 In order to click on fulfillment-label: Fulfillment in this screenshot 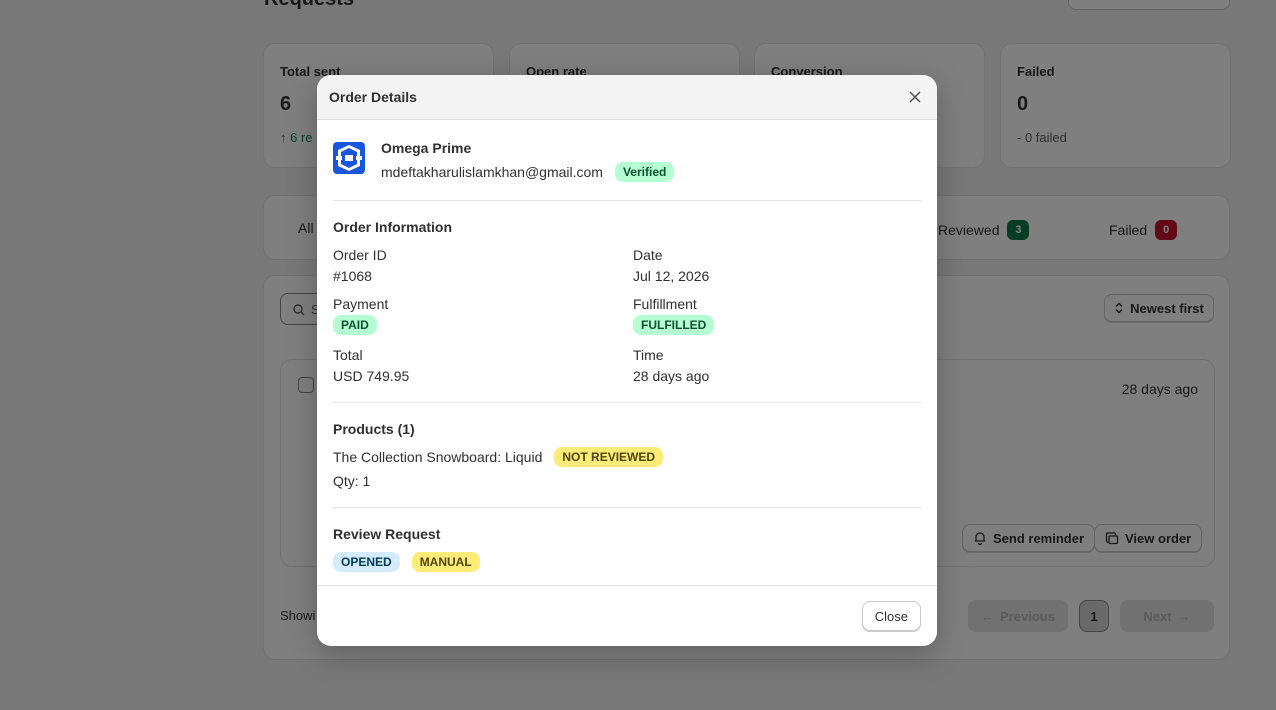, I will do `click(665, 304)`.